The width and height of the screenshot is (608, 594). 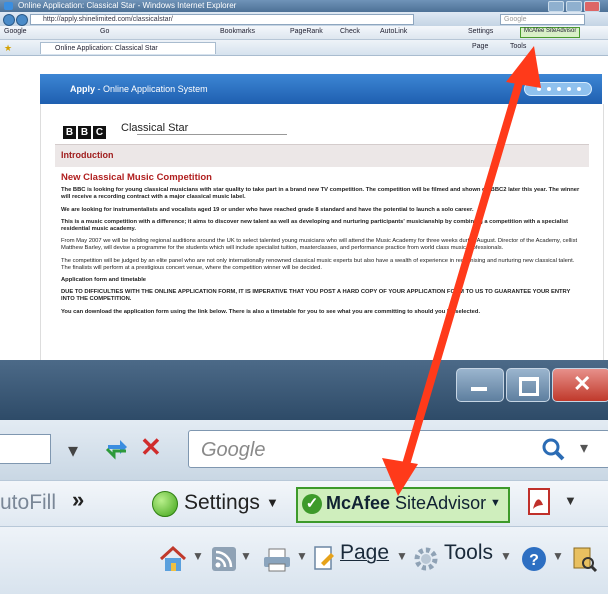 What do you see at coordinates (78, 500) in the screenshot?
I see `more-chevron-icon: »` at bounding box center [78, 500].